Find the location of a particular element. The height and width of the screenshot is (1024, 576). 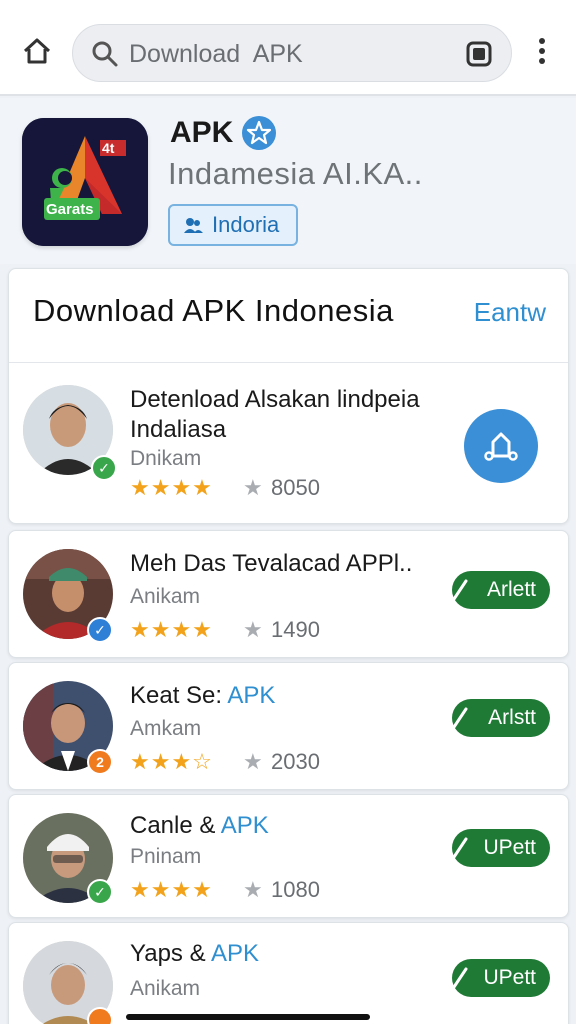

more-vertical-icon is located at coordinates (542, 51).